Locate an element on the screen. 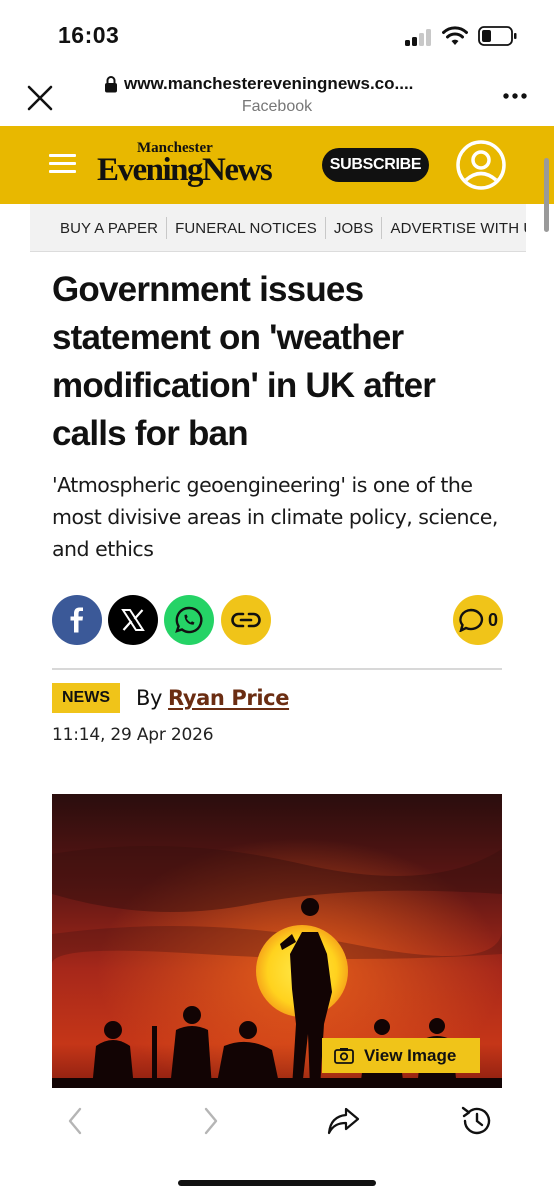 This screenshot has height=1199, width=554. status-bar: 16:03 is located at coordinates (277, 31).